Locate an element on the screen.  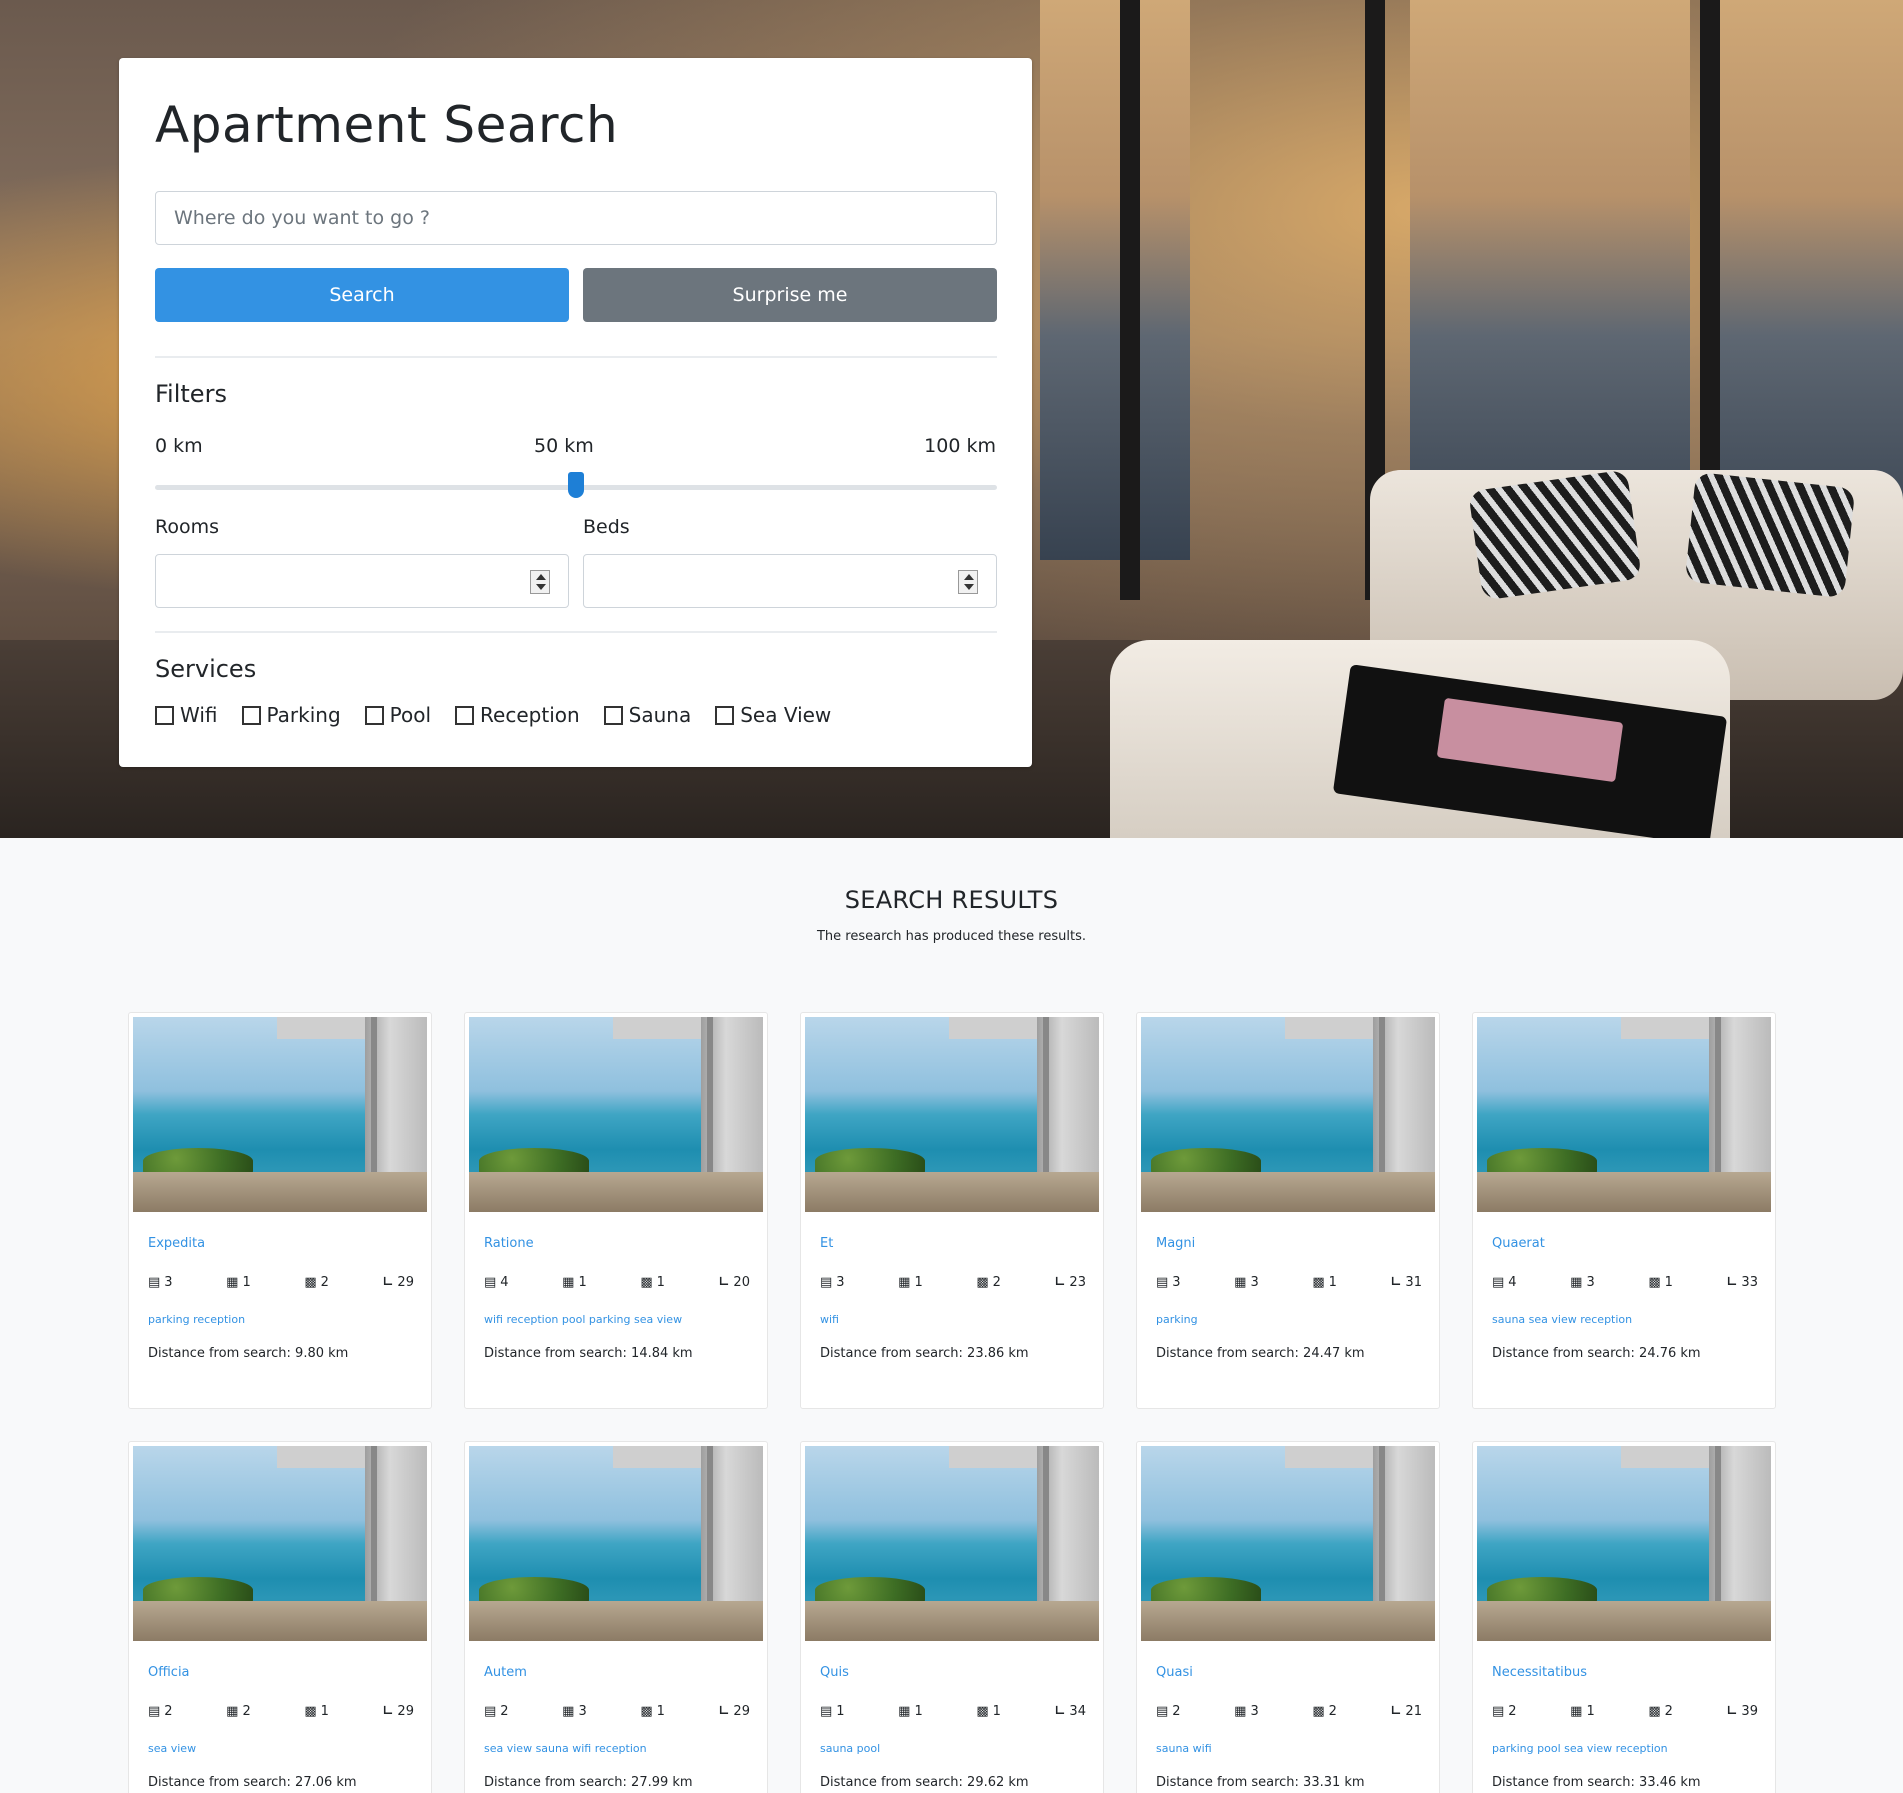
services-heading: Services is located at coordinates (206, 669).